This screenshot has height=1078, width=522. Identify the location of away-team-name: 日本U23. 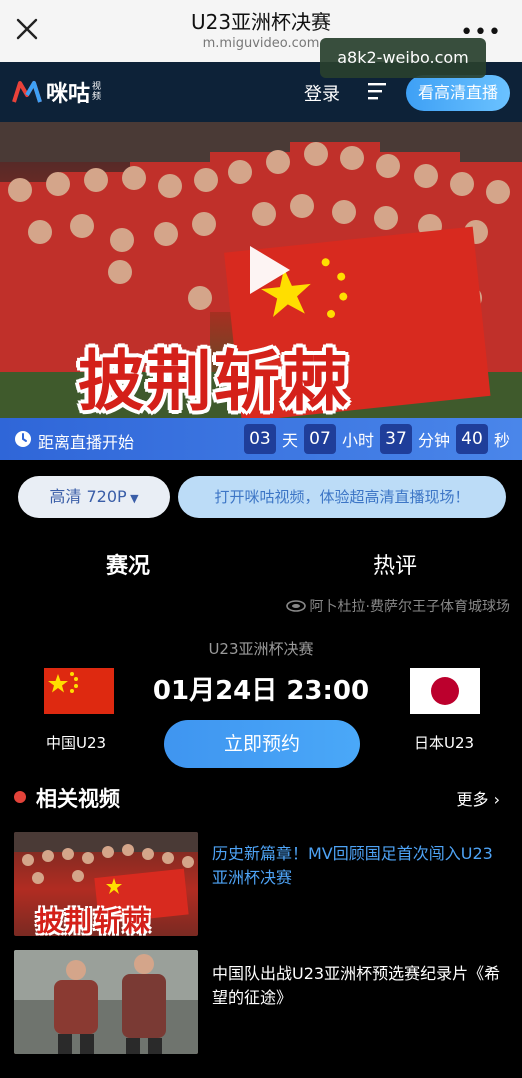
(444, 743).